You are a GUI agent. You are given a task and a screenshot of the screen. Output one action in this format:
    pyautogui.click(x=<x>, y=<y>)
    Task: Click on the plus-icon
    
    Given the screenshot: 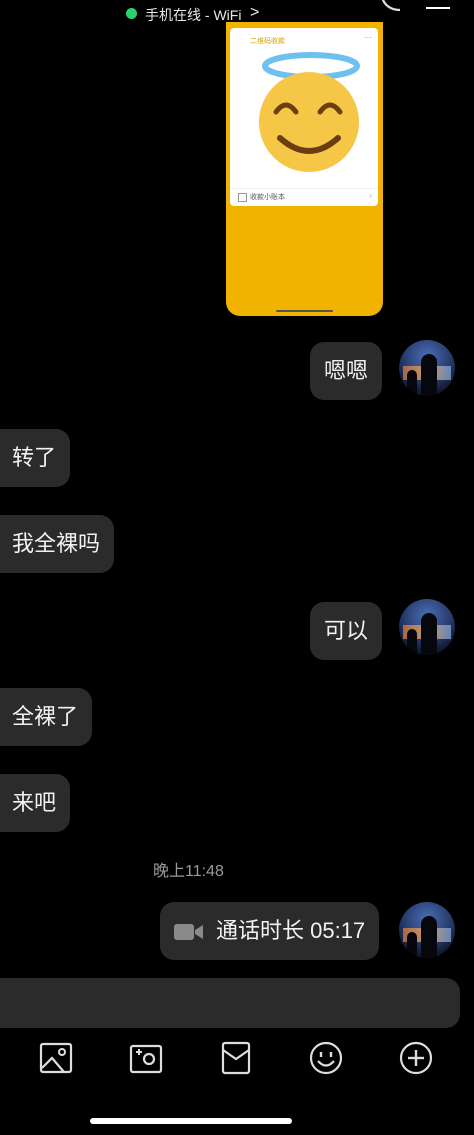 What is the action you would take?
    pyautogui.click(x=416, y=1058)
    